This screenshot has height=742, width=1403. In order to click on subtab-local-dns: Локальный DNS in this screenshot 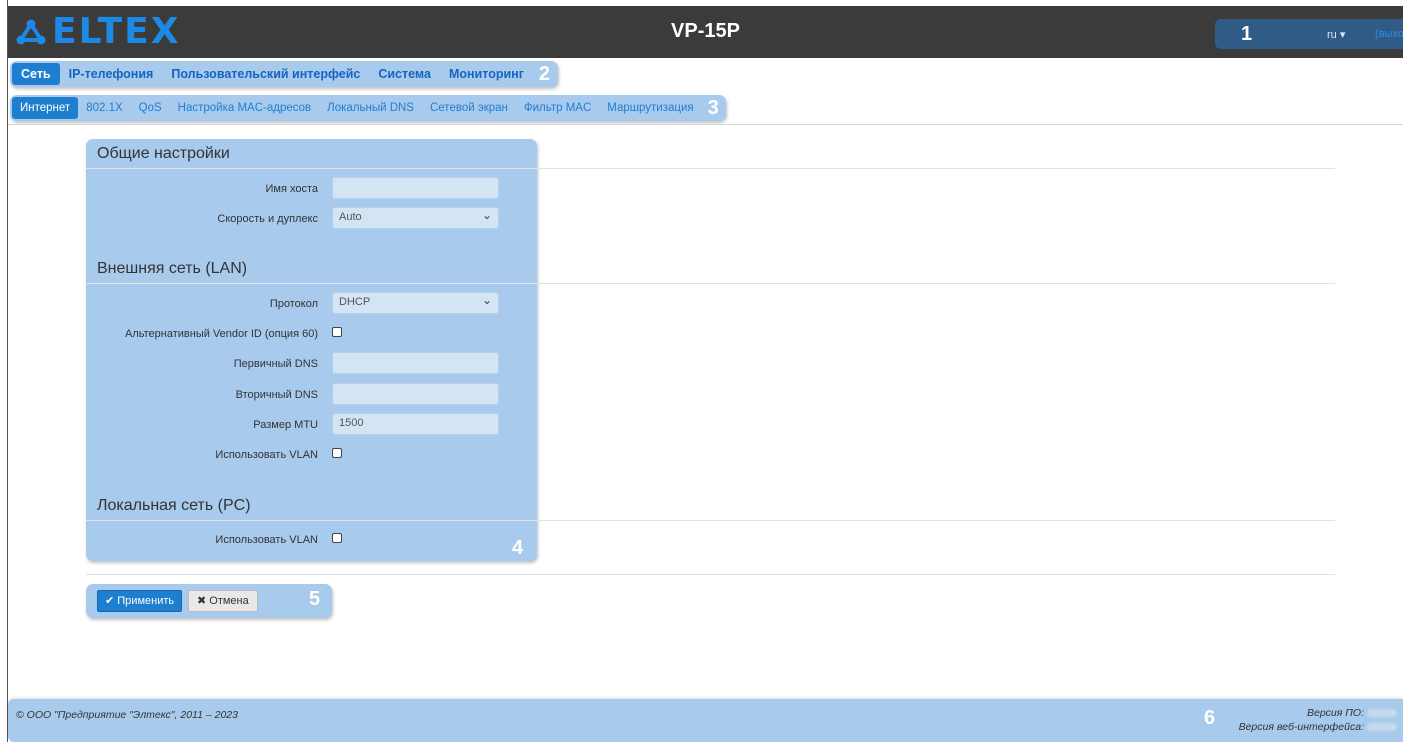, I will do `click(370, 108)`.